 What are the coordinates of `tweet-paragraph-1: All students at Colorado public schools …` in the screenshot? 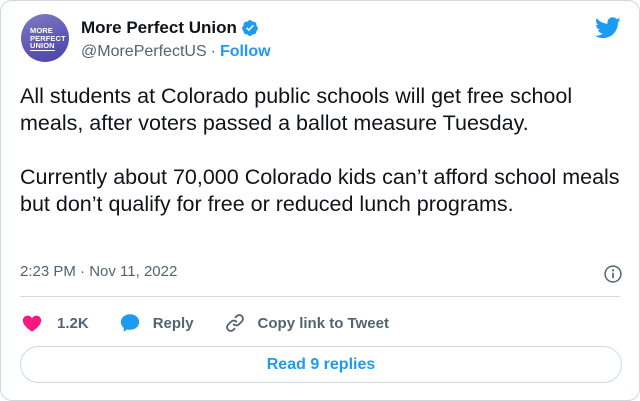 It's located at (296, 109).